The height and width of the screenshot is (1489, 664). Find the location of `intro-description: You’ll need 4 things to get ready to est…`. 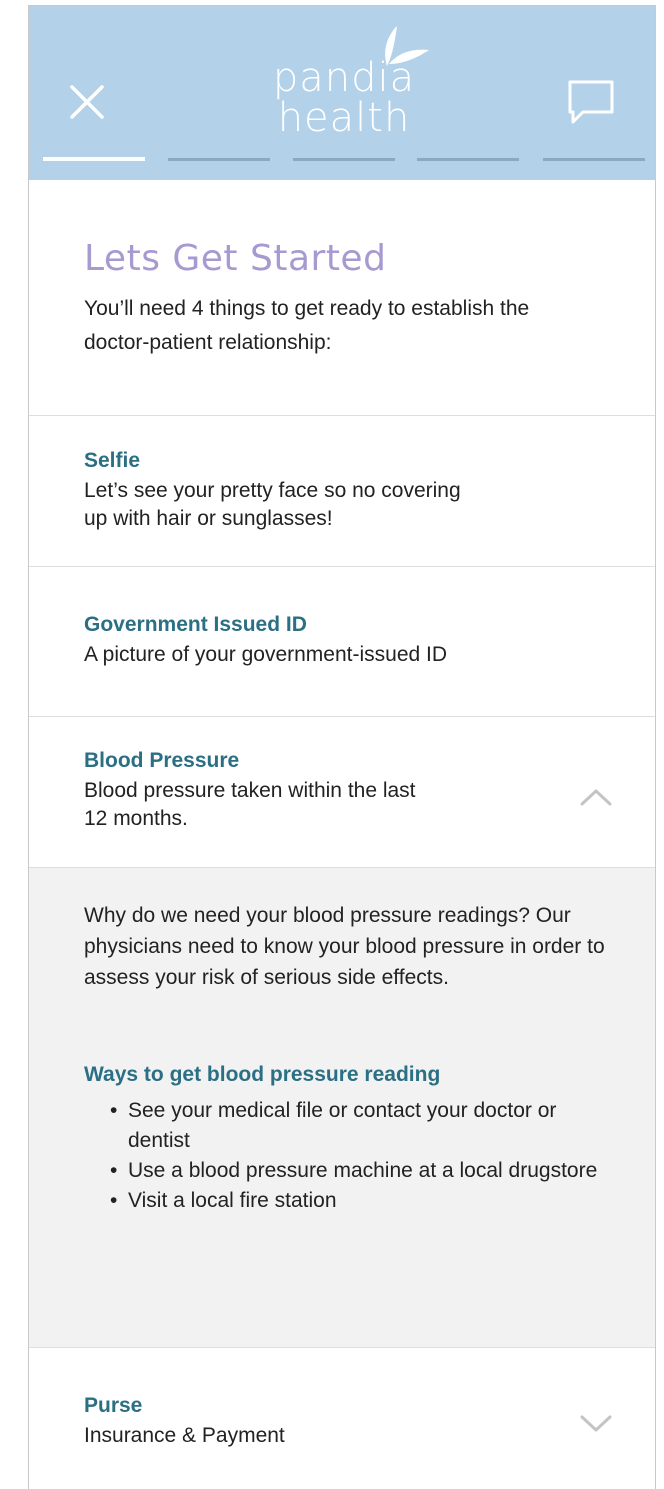

intro-description: You’ll need 4 things to get ready to est… is located at coordinates (307, 325).